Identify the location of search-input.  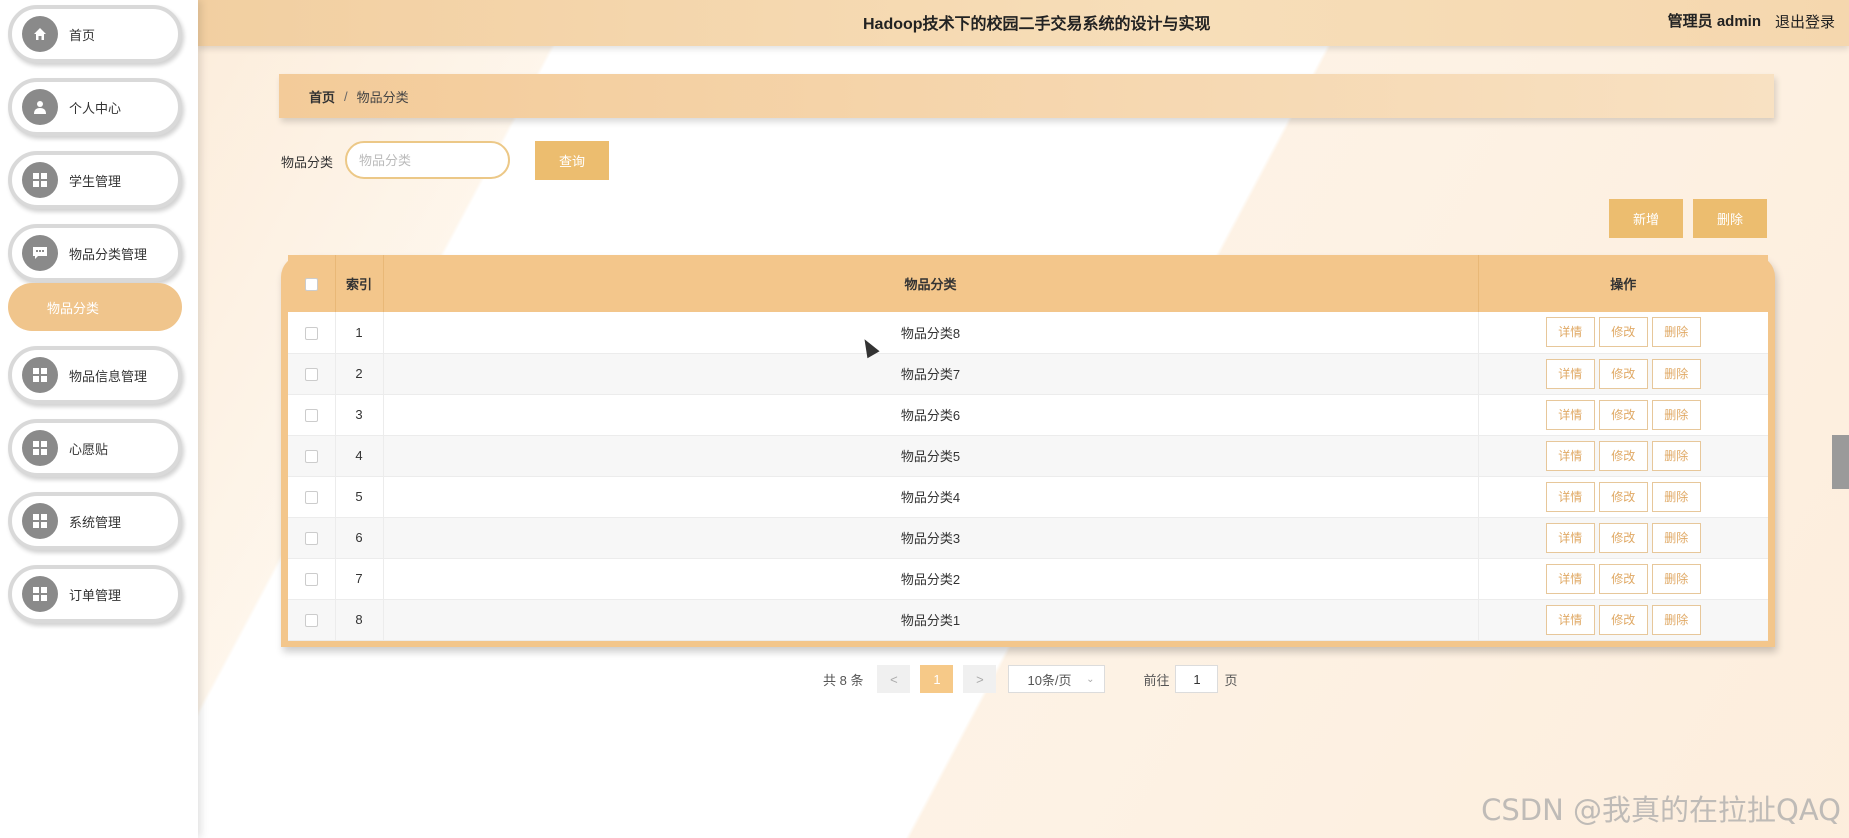
(427, 160).